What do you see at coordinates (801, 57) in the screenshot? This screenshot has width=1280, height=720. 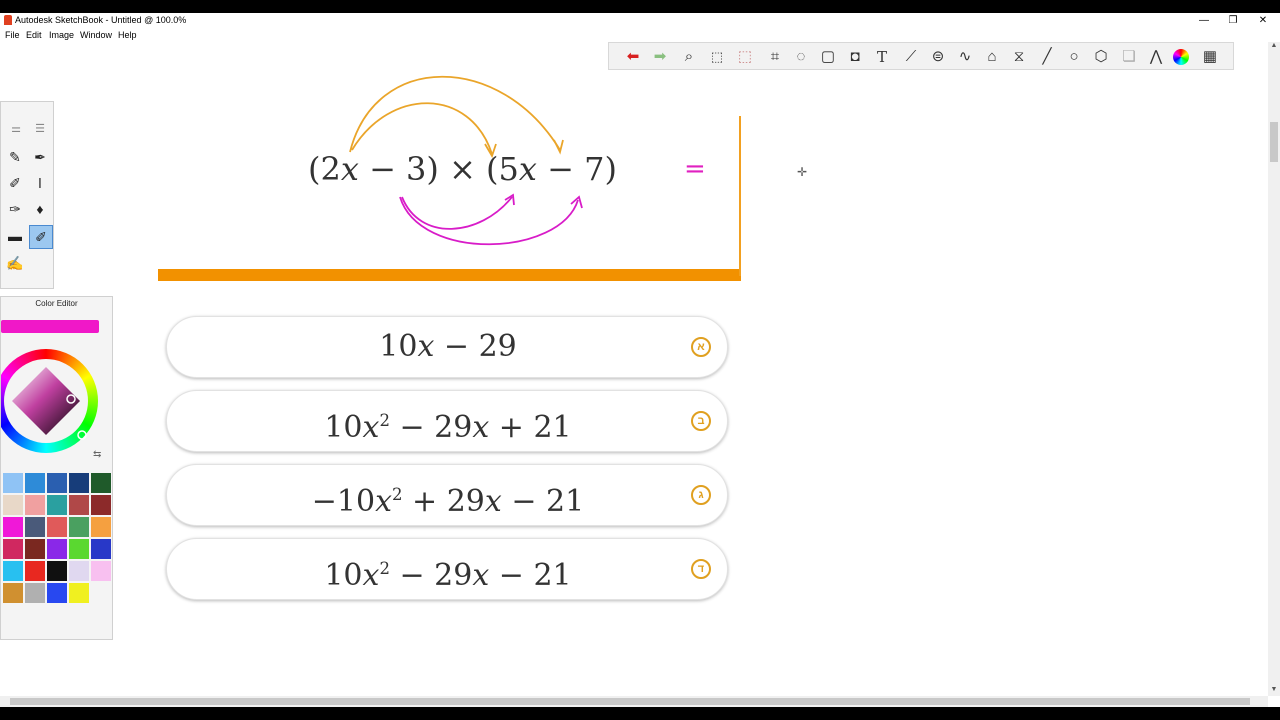 I see `lasso-icon: ◌` at bounding box center [801, 57].